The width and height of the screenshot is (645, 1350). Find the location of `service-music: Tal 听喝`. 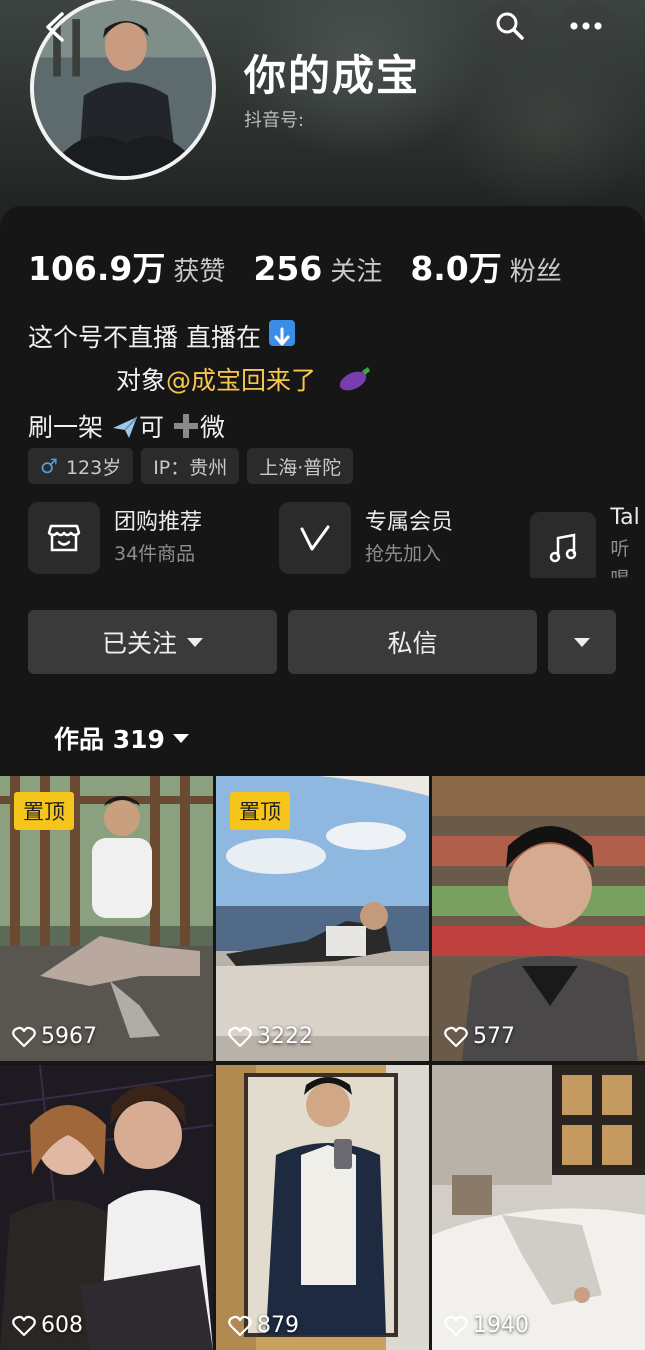

service-music: Tal 听喝 is located at coordinates (587, 540).